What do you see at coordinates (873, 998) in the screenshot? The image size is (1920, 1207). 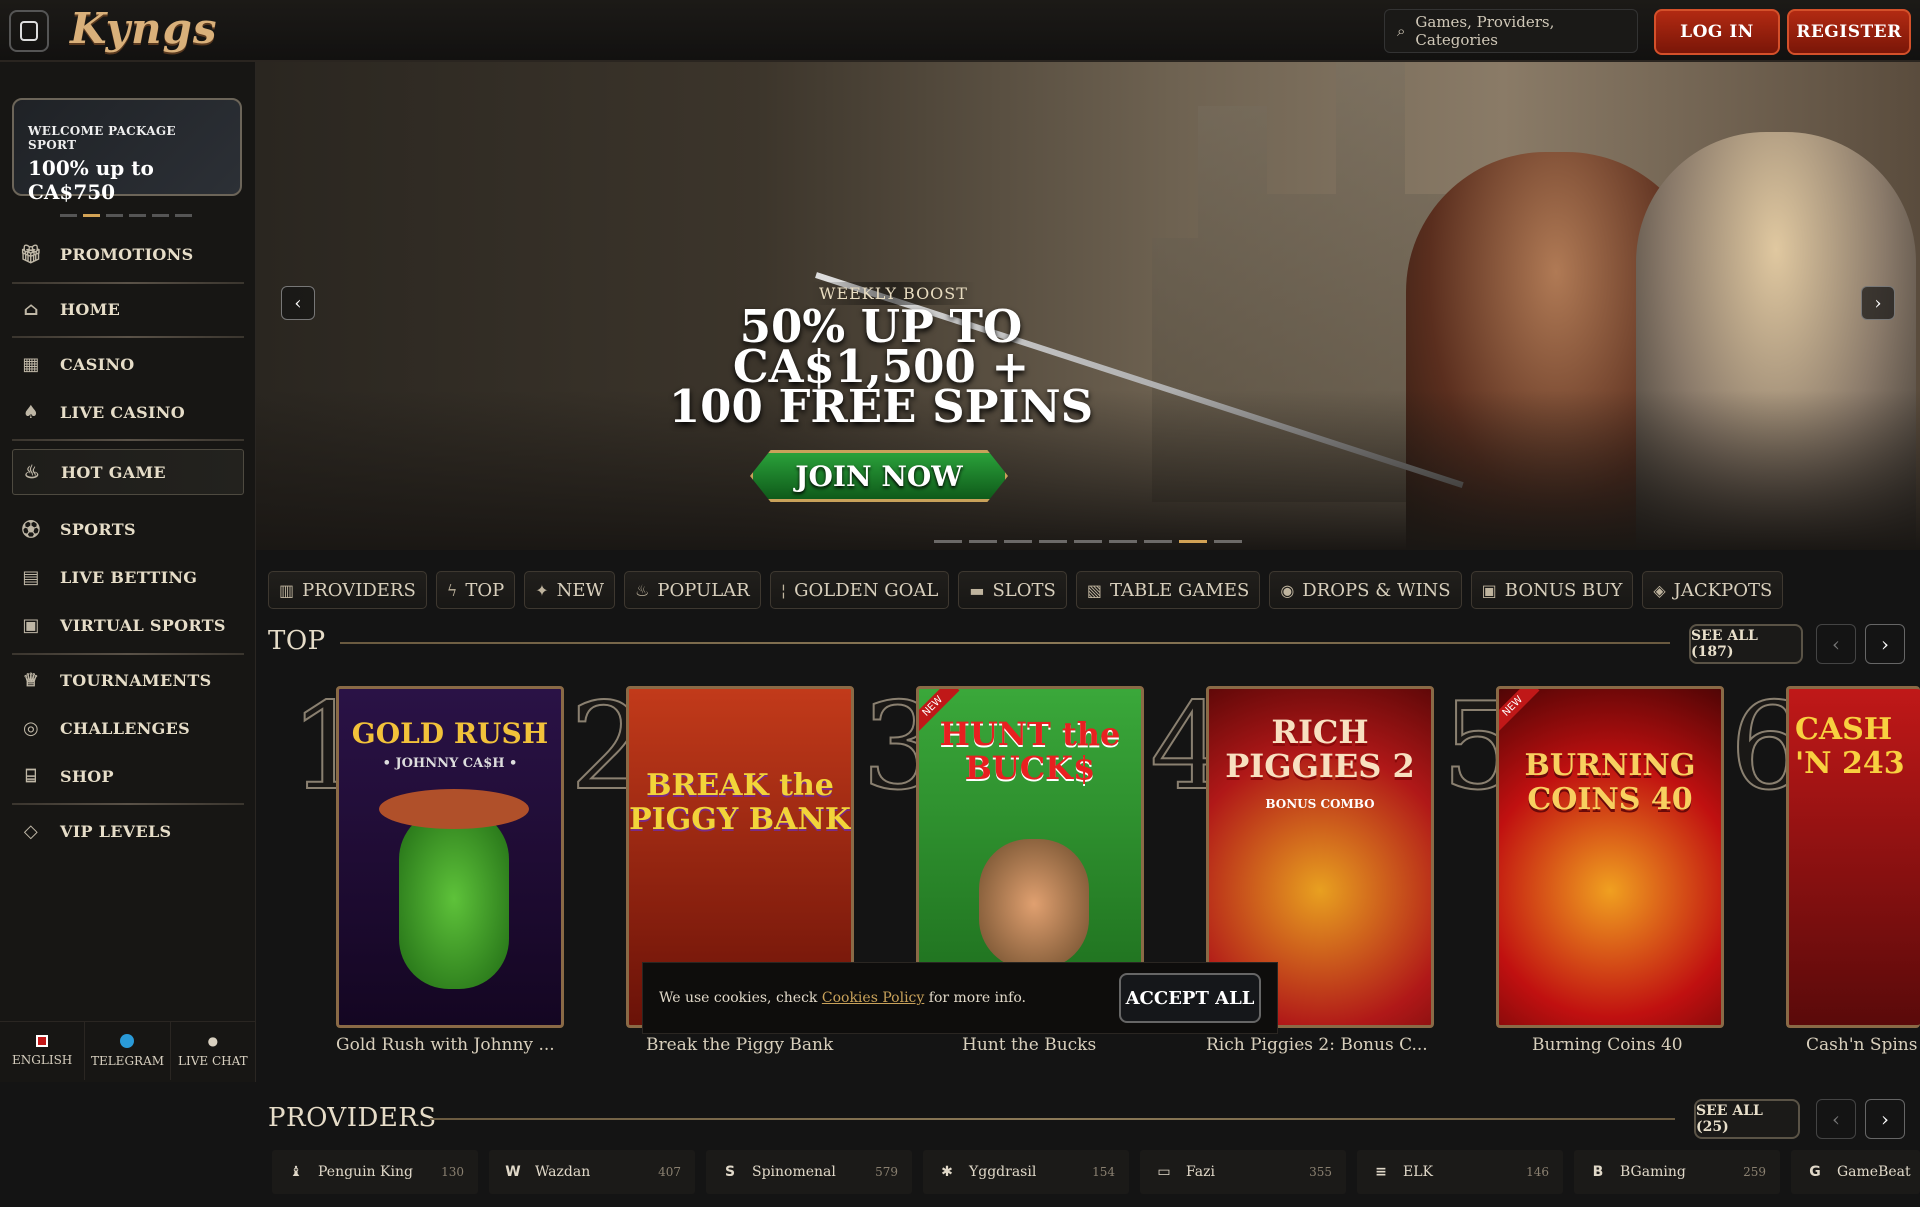 I see `cookies-policy-link: Cookies Policy` at bounding box center [873, 998].